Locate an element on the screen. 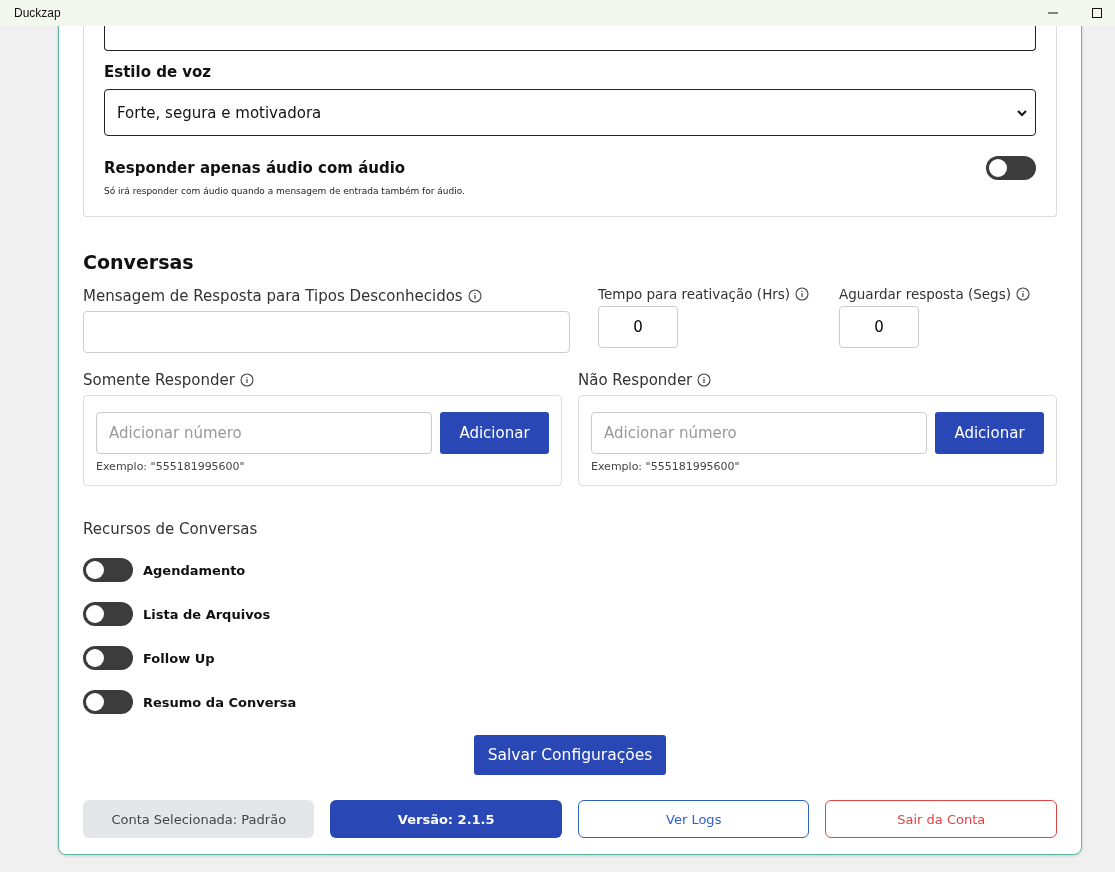 The image size is (1115, 872). account-label: Conta Selecionada: Padrão is located at coordinates (199, 819).